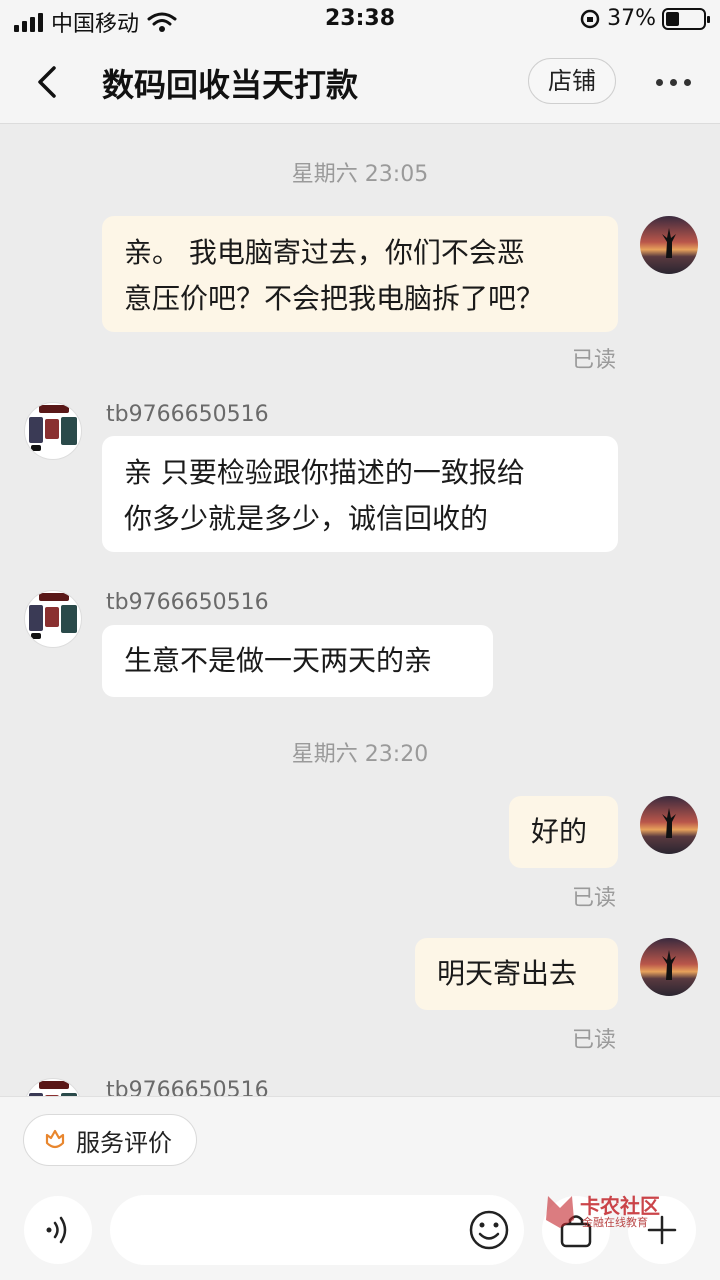 The height and width of the screenshot is (1280, 720). I want to click on message-input-box, so click(317, 1230).